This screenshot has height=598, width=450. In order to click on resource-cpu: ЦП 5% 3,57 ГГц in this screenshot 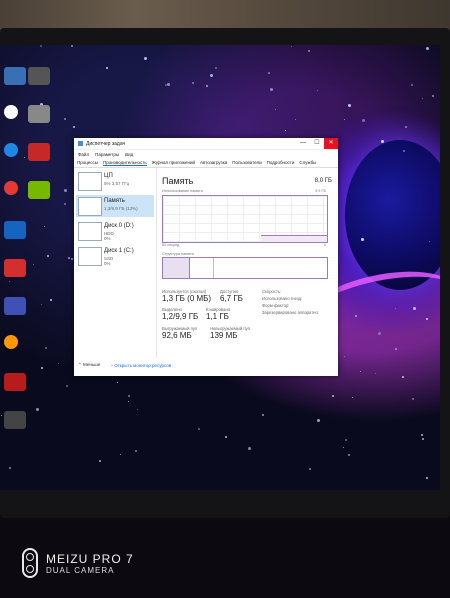, I will do `click(115, 181)`.